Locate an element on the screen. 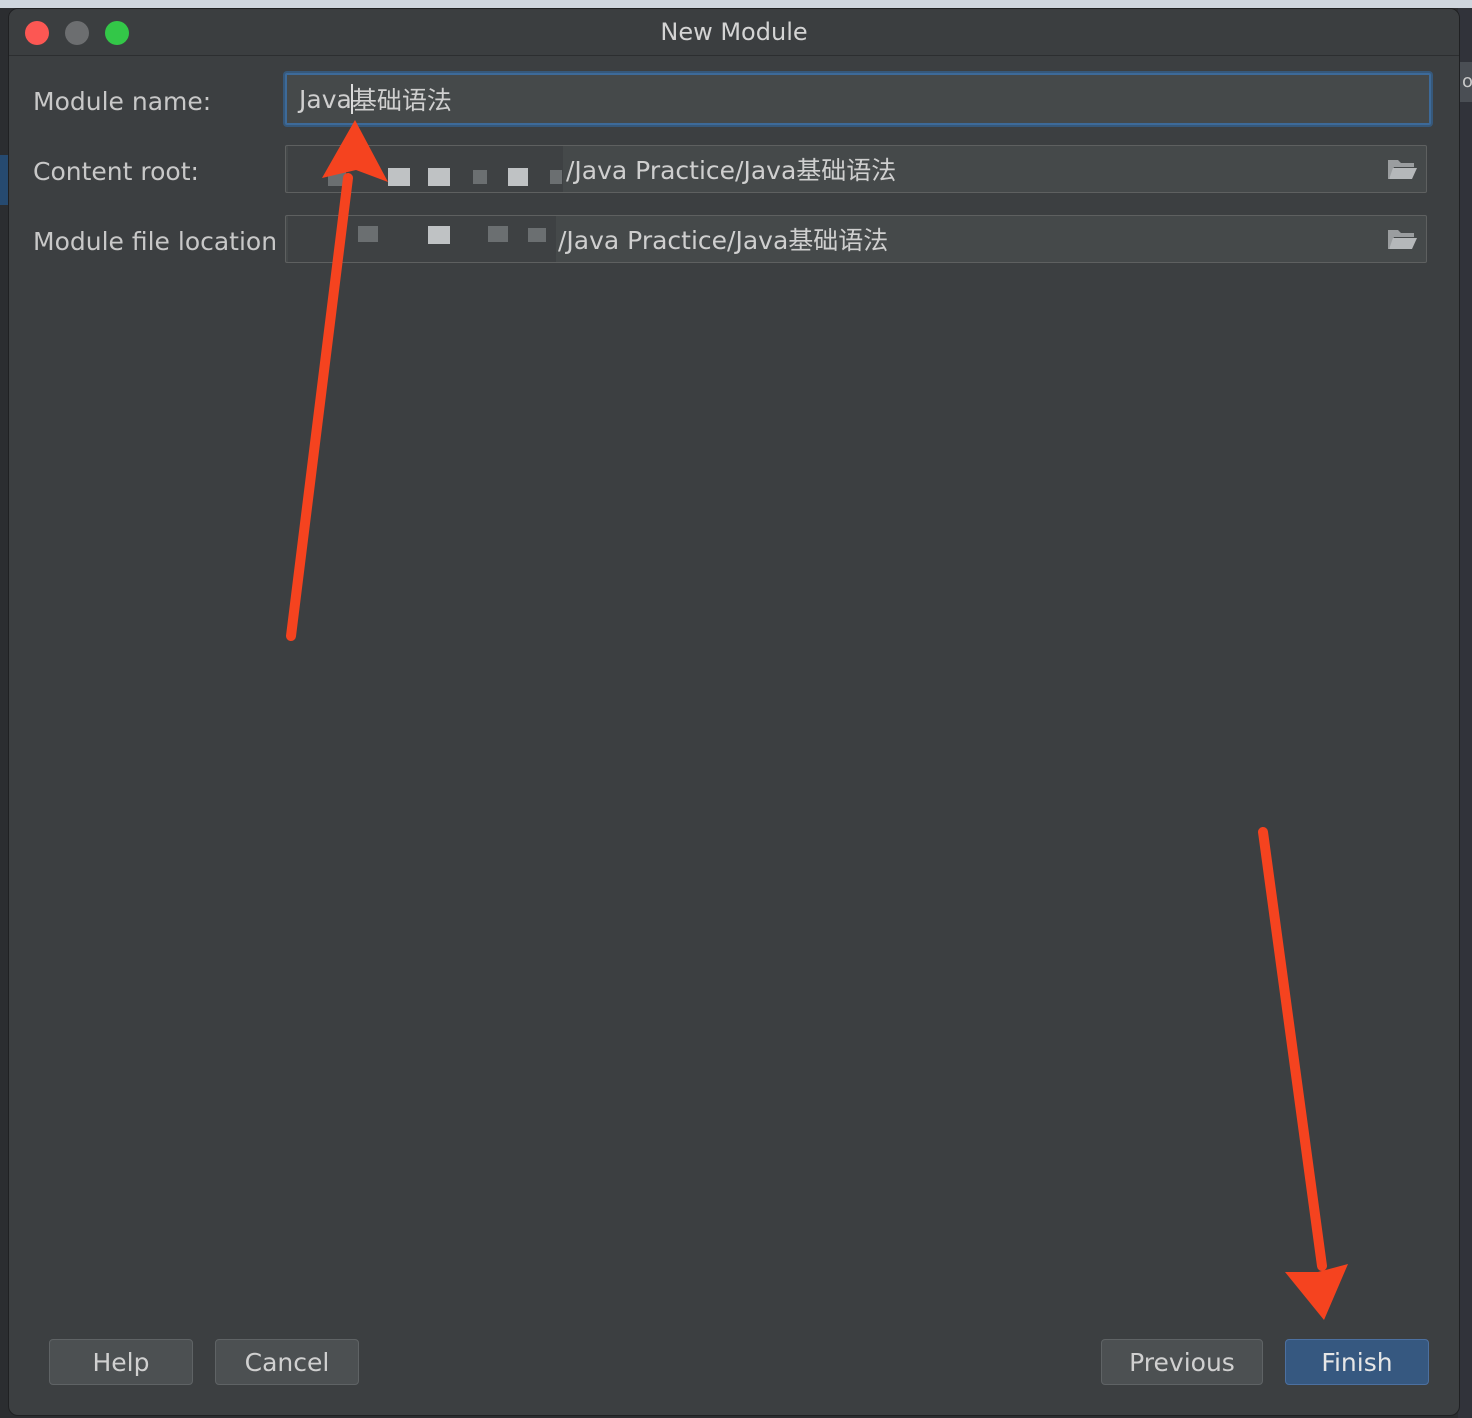 The image size is (1472, 1418). module-name-text-before-caret: Java is located at coordinates (325, 99).